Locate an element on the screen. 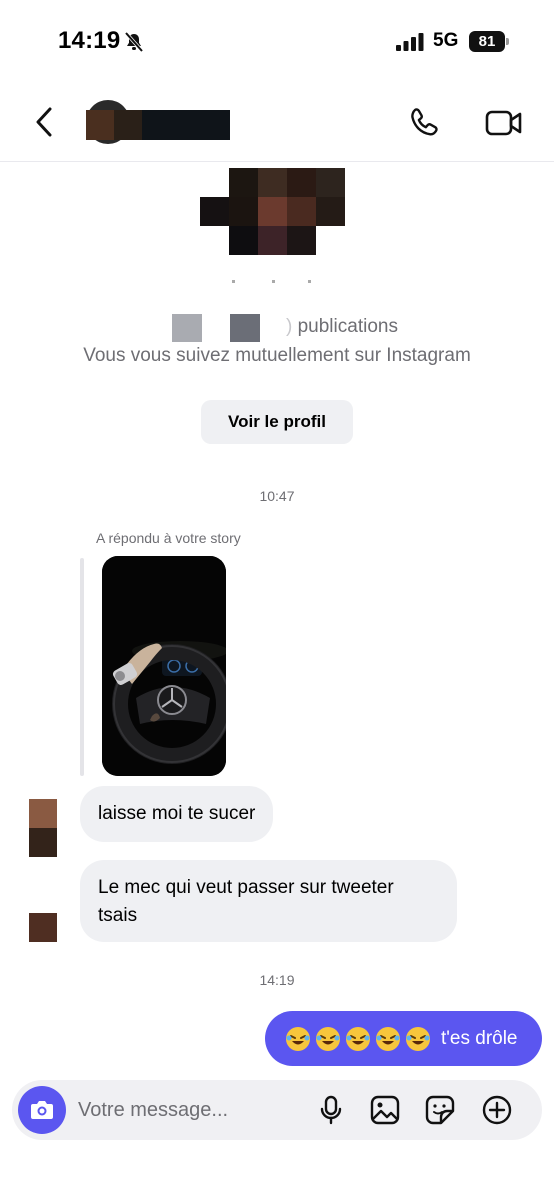 Image resolution: width=554 pixels, height=1200 pixels. camera-icon is located at coordinates (42, 1110).